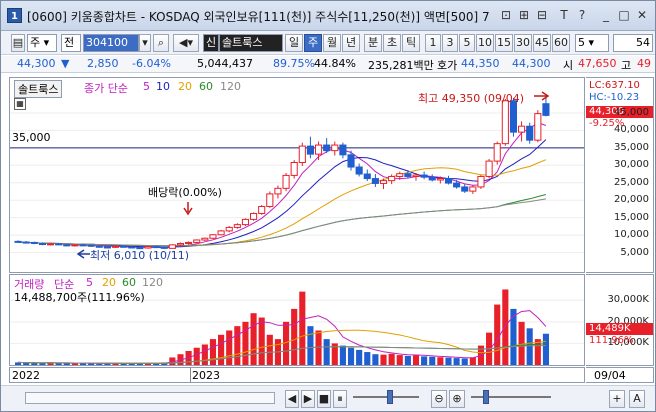 This screenshot has height=412, width=656. Describe the element at coordinates (542, 15) in the screenshot. I see `window-split-icon: ⊟` at that location.